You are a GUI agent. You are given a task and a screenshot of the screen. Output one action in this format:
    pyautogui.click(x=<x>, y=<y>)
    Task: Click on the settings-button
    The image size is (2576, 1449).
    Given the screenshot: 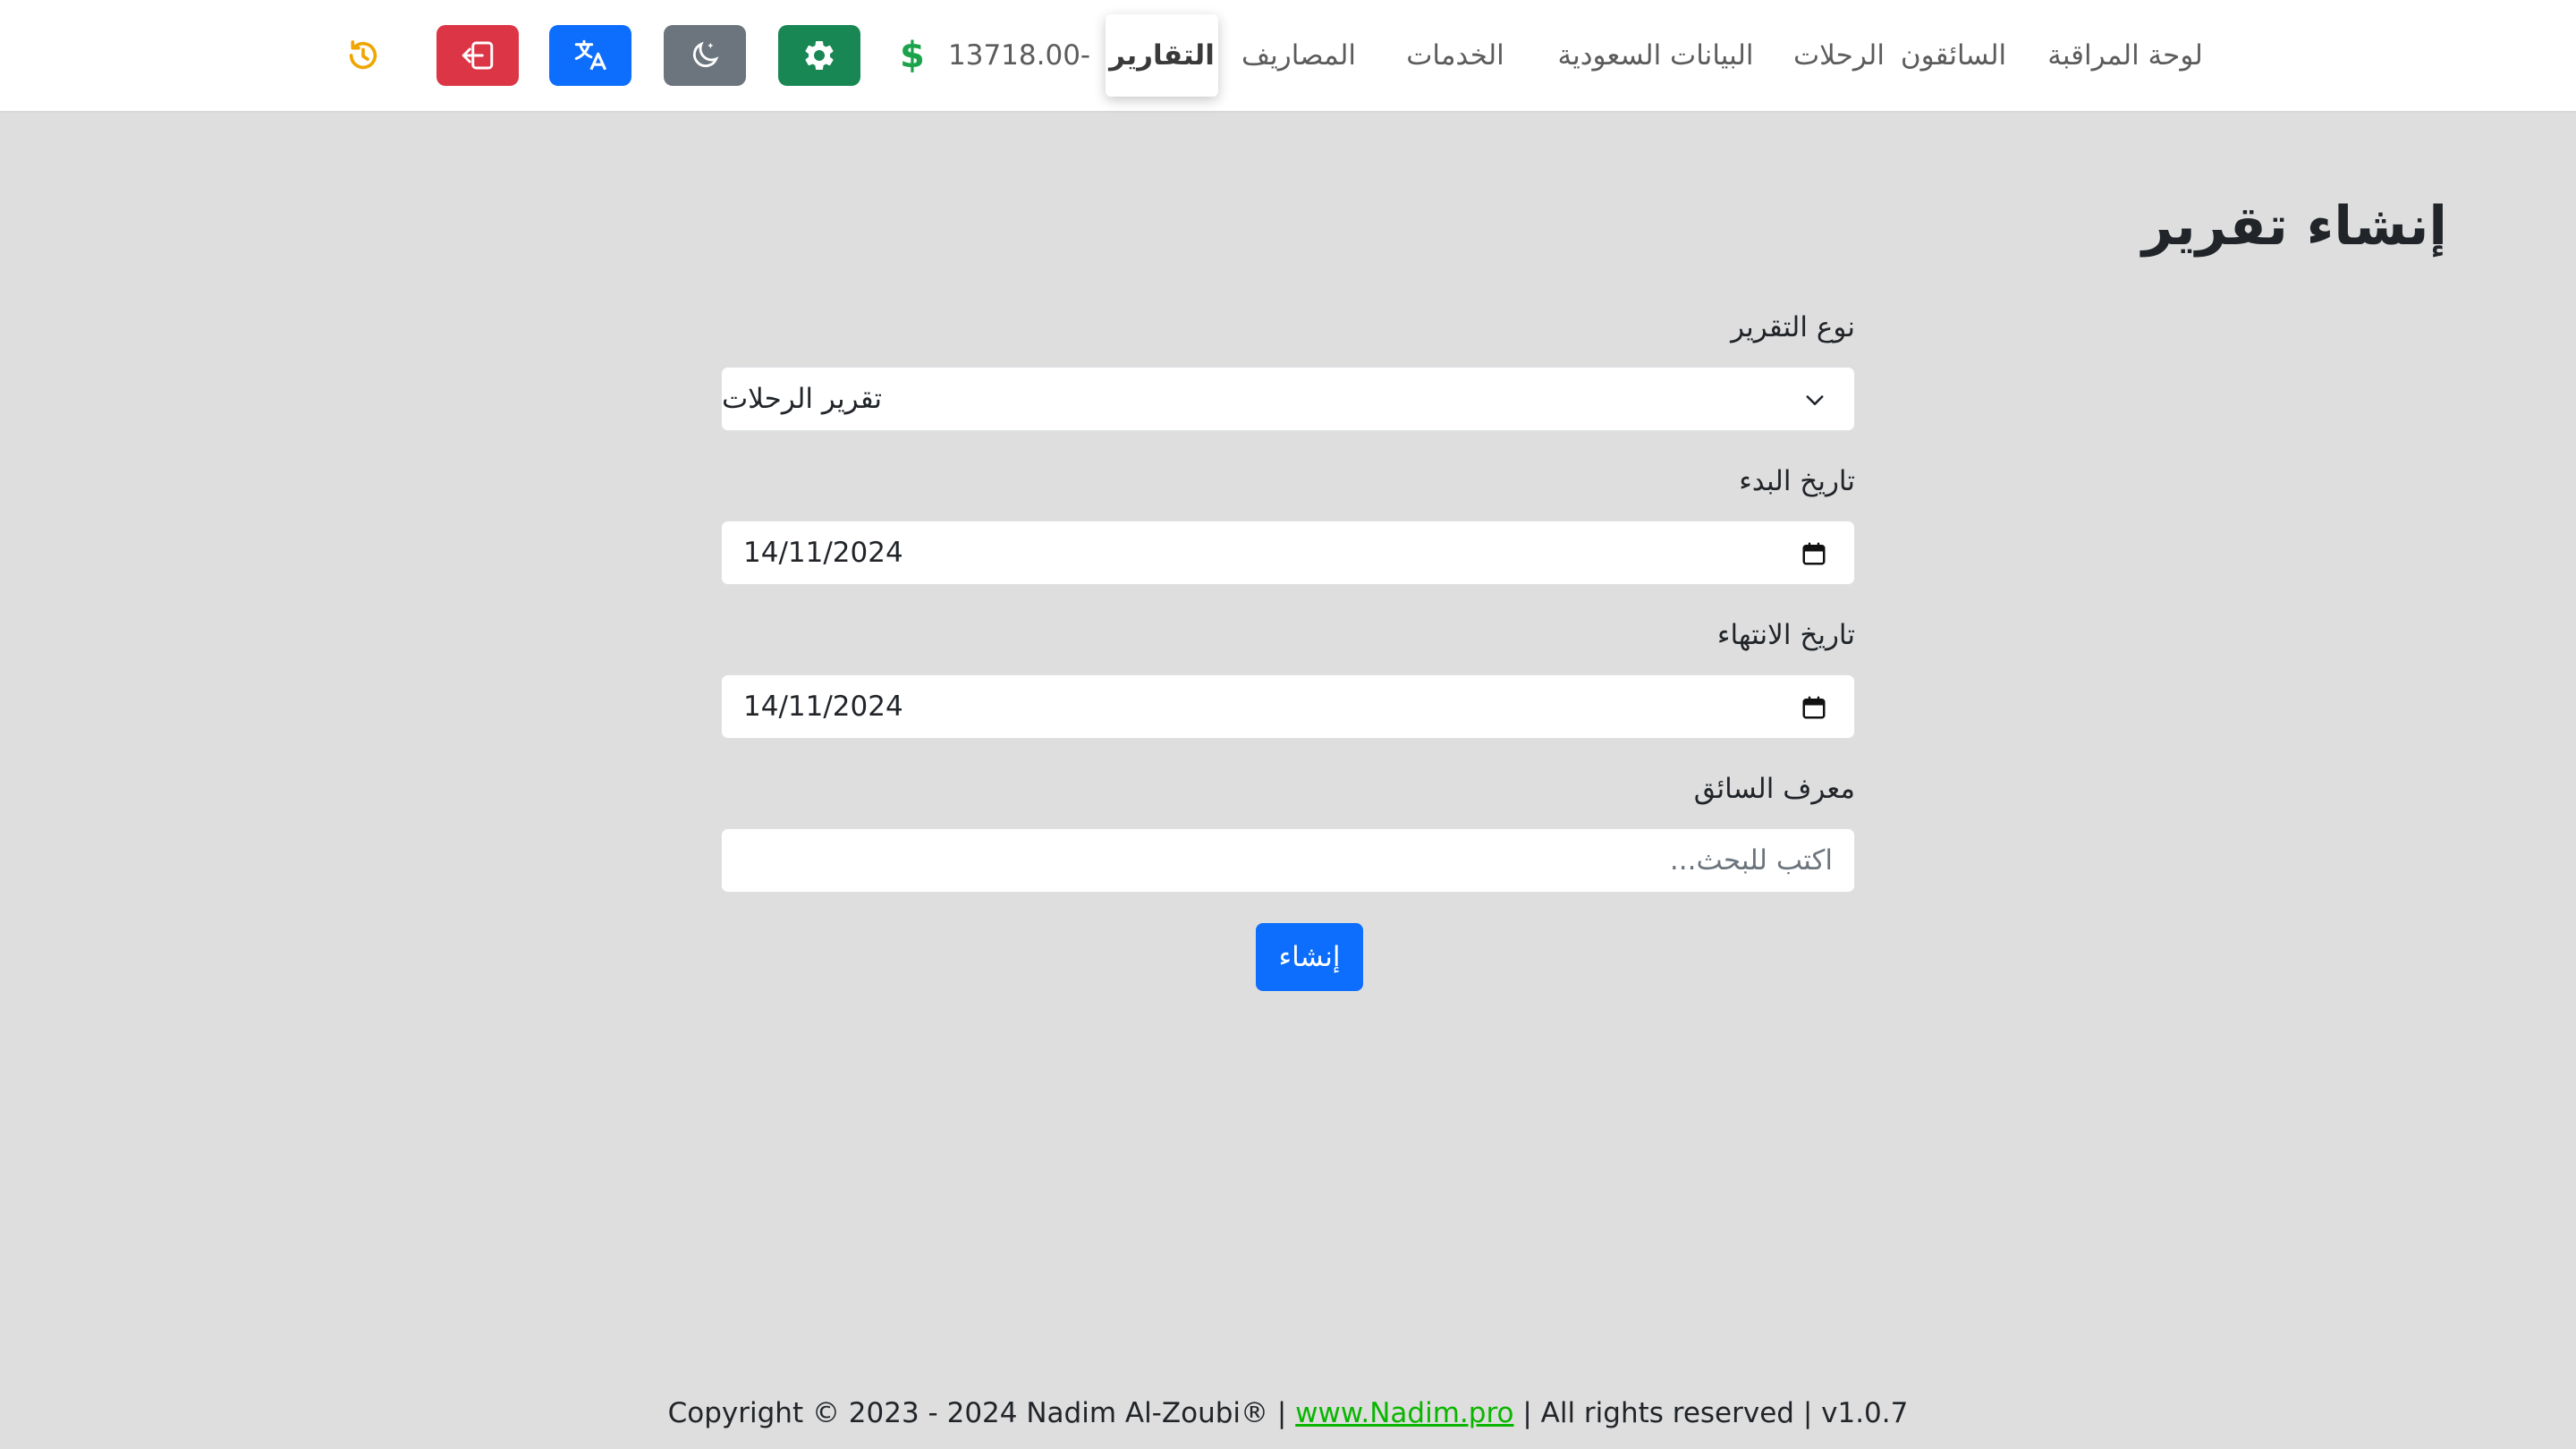 What is the action you would take?
    pyautogui.click(x=819, y=55)
    